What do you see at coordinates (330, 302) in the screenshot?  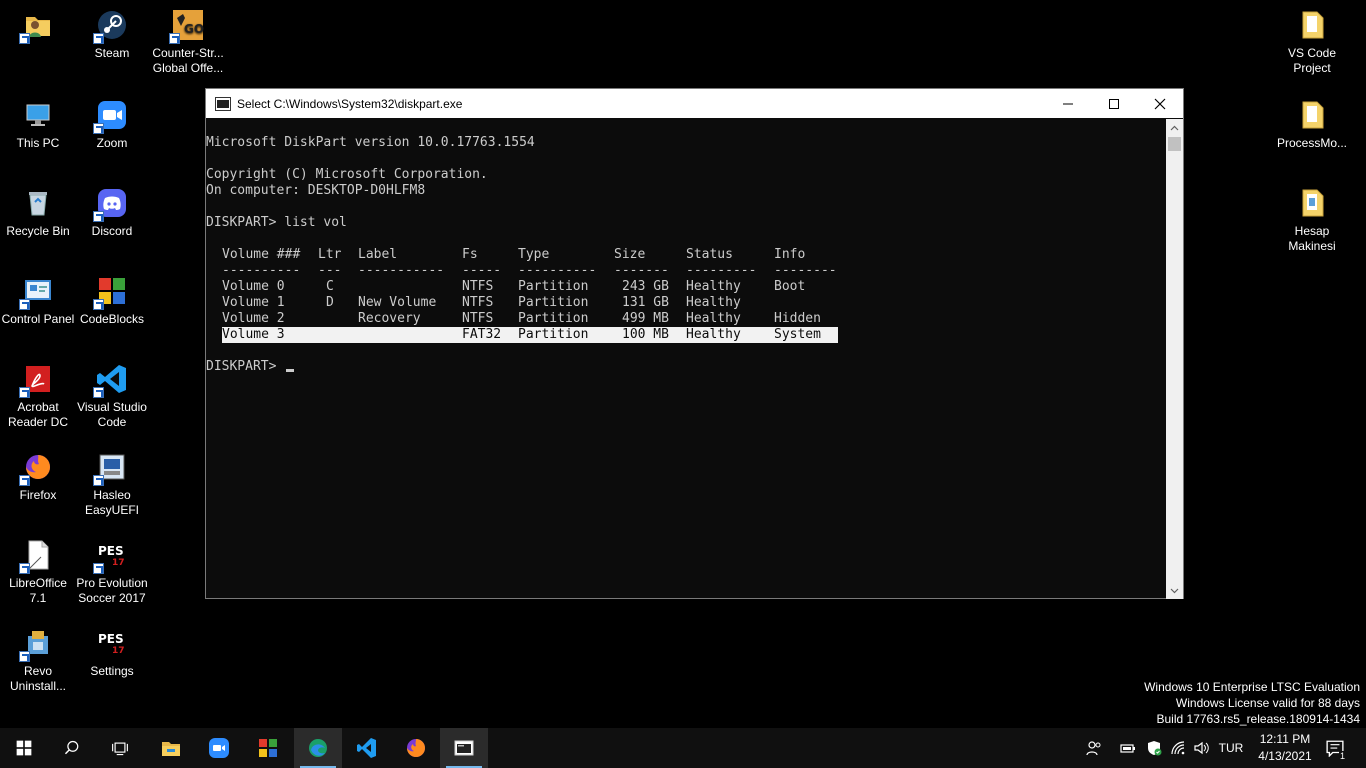 I see `cell-ltr: D` at bounding box center [330, 302].